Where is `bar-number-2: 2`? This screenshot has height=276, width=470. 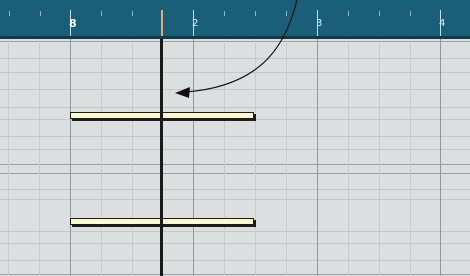 bar-number-2: 2 is located at coordinates (195, 23).